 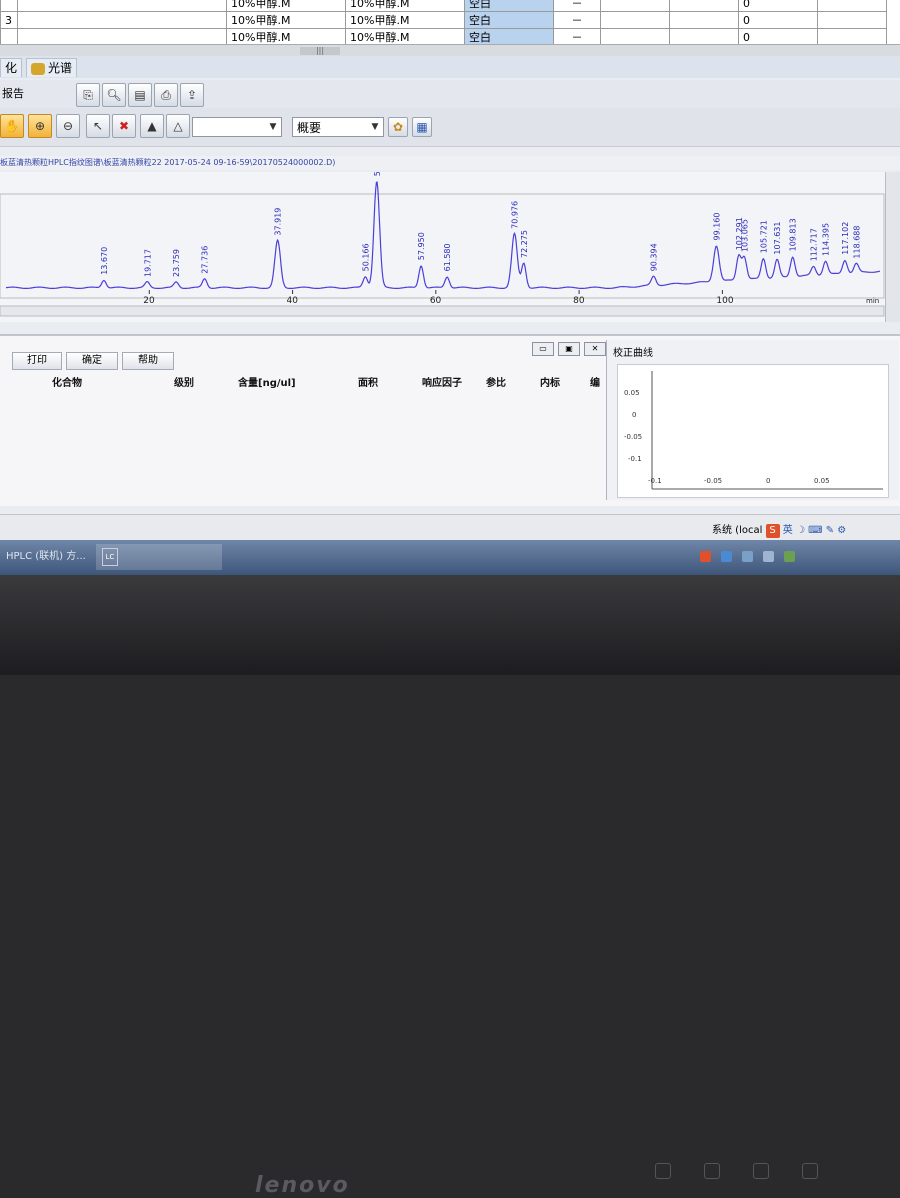 I want to click on calibration-axes: 0.05 0 -0.05 -0.1 -0.1 -0.05 0 0.05, so click(x=753, y=430).